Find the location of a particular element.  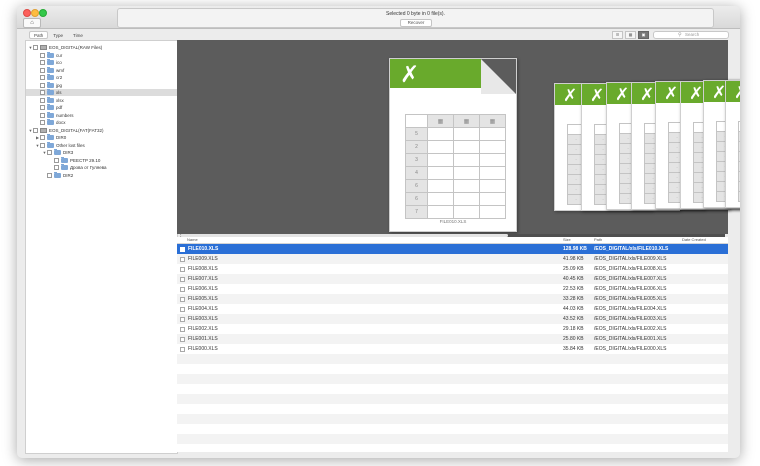

empty-row is located at coordinates (452, 369).